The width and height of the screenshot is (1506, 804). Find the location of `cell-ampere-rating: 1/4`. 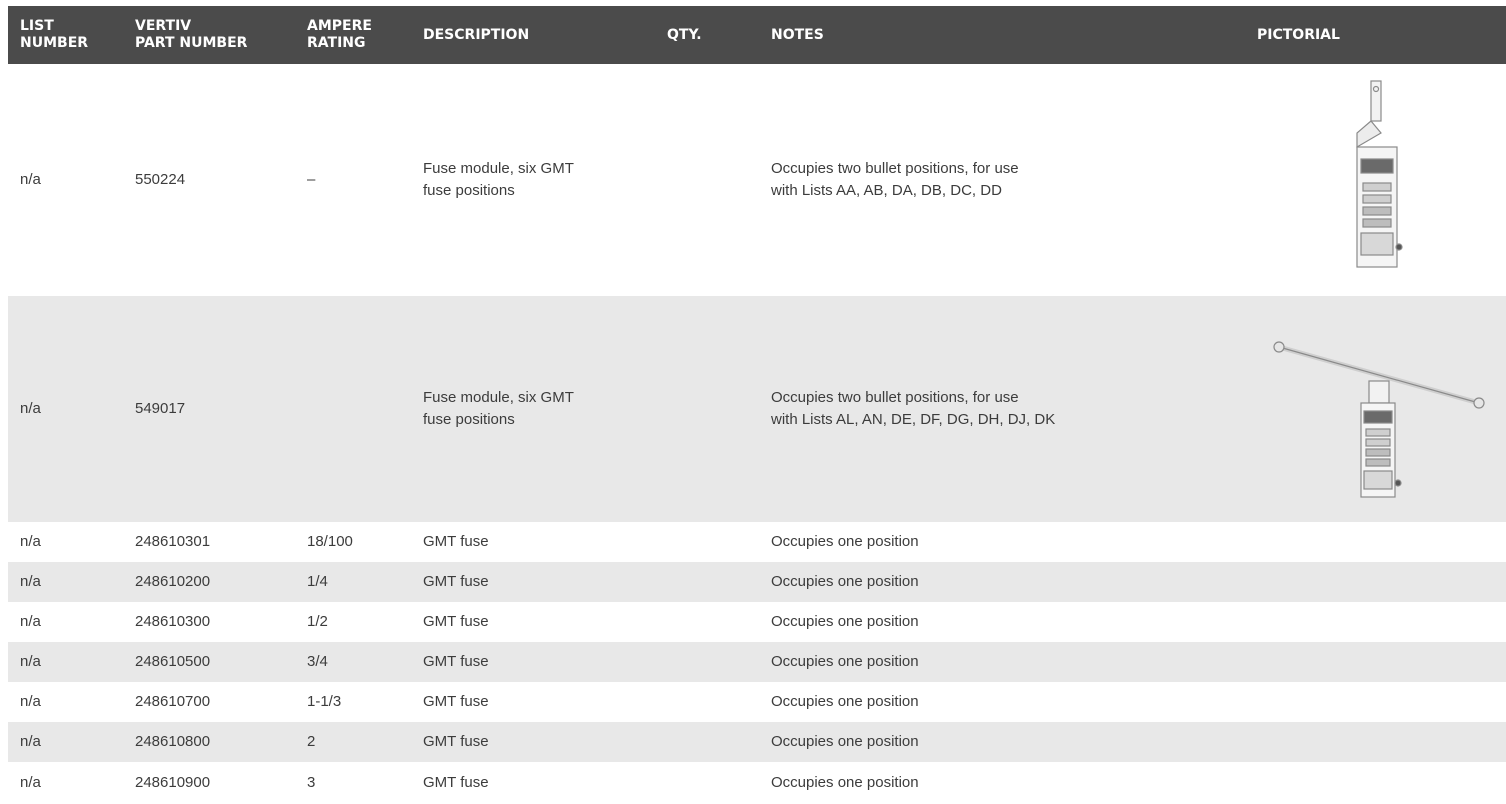

cell-ampere-rating: 1/4 is located at coordinates (317, 581).